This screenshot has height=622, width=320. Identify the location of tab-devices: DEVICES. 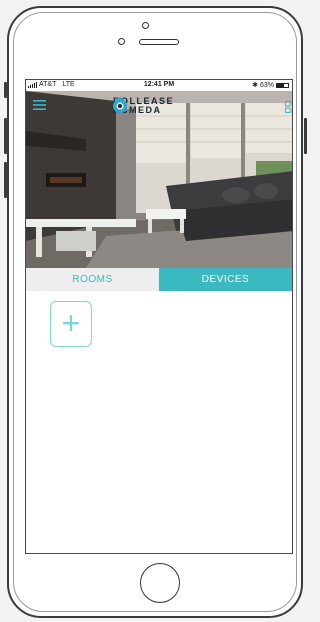
(225, 279).